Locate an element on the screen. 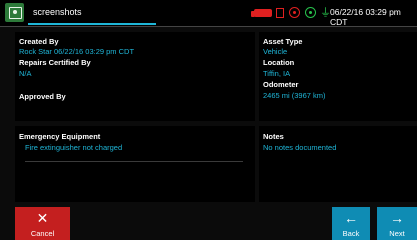  emergency-equipment-label: Emergency Equipment is located at coordinates (60, 136).